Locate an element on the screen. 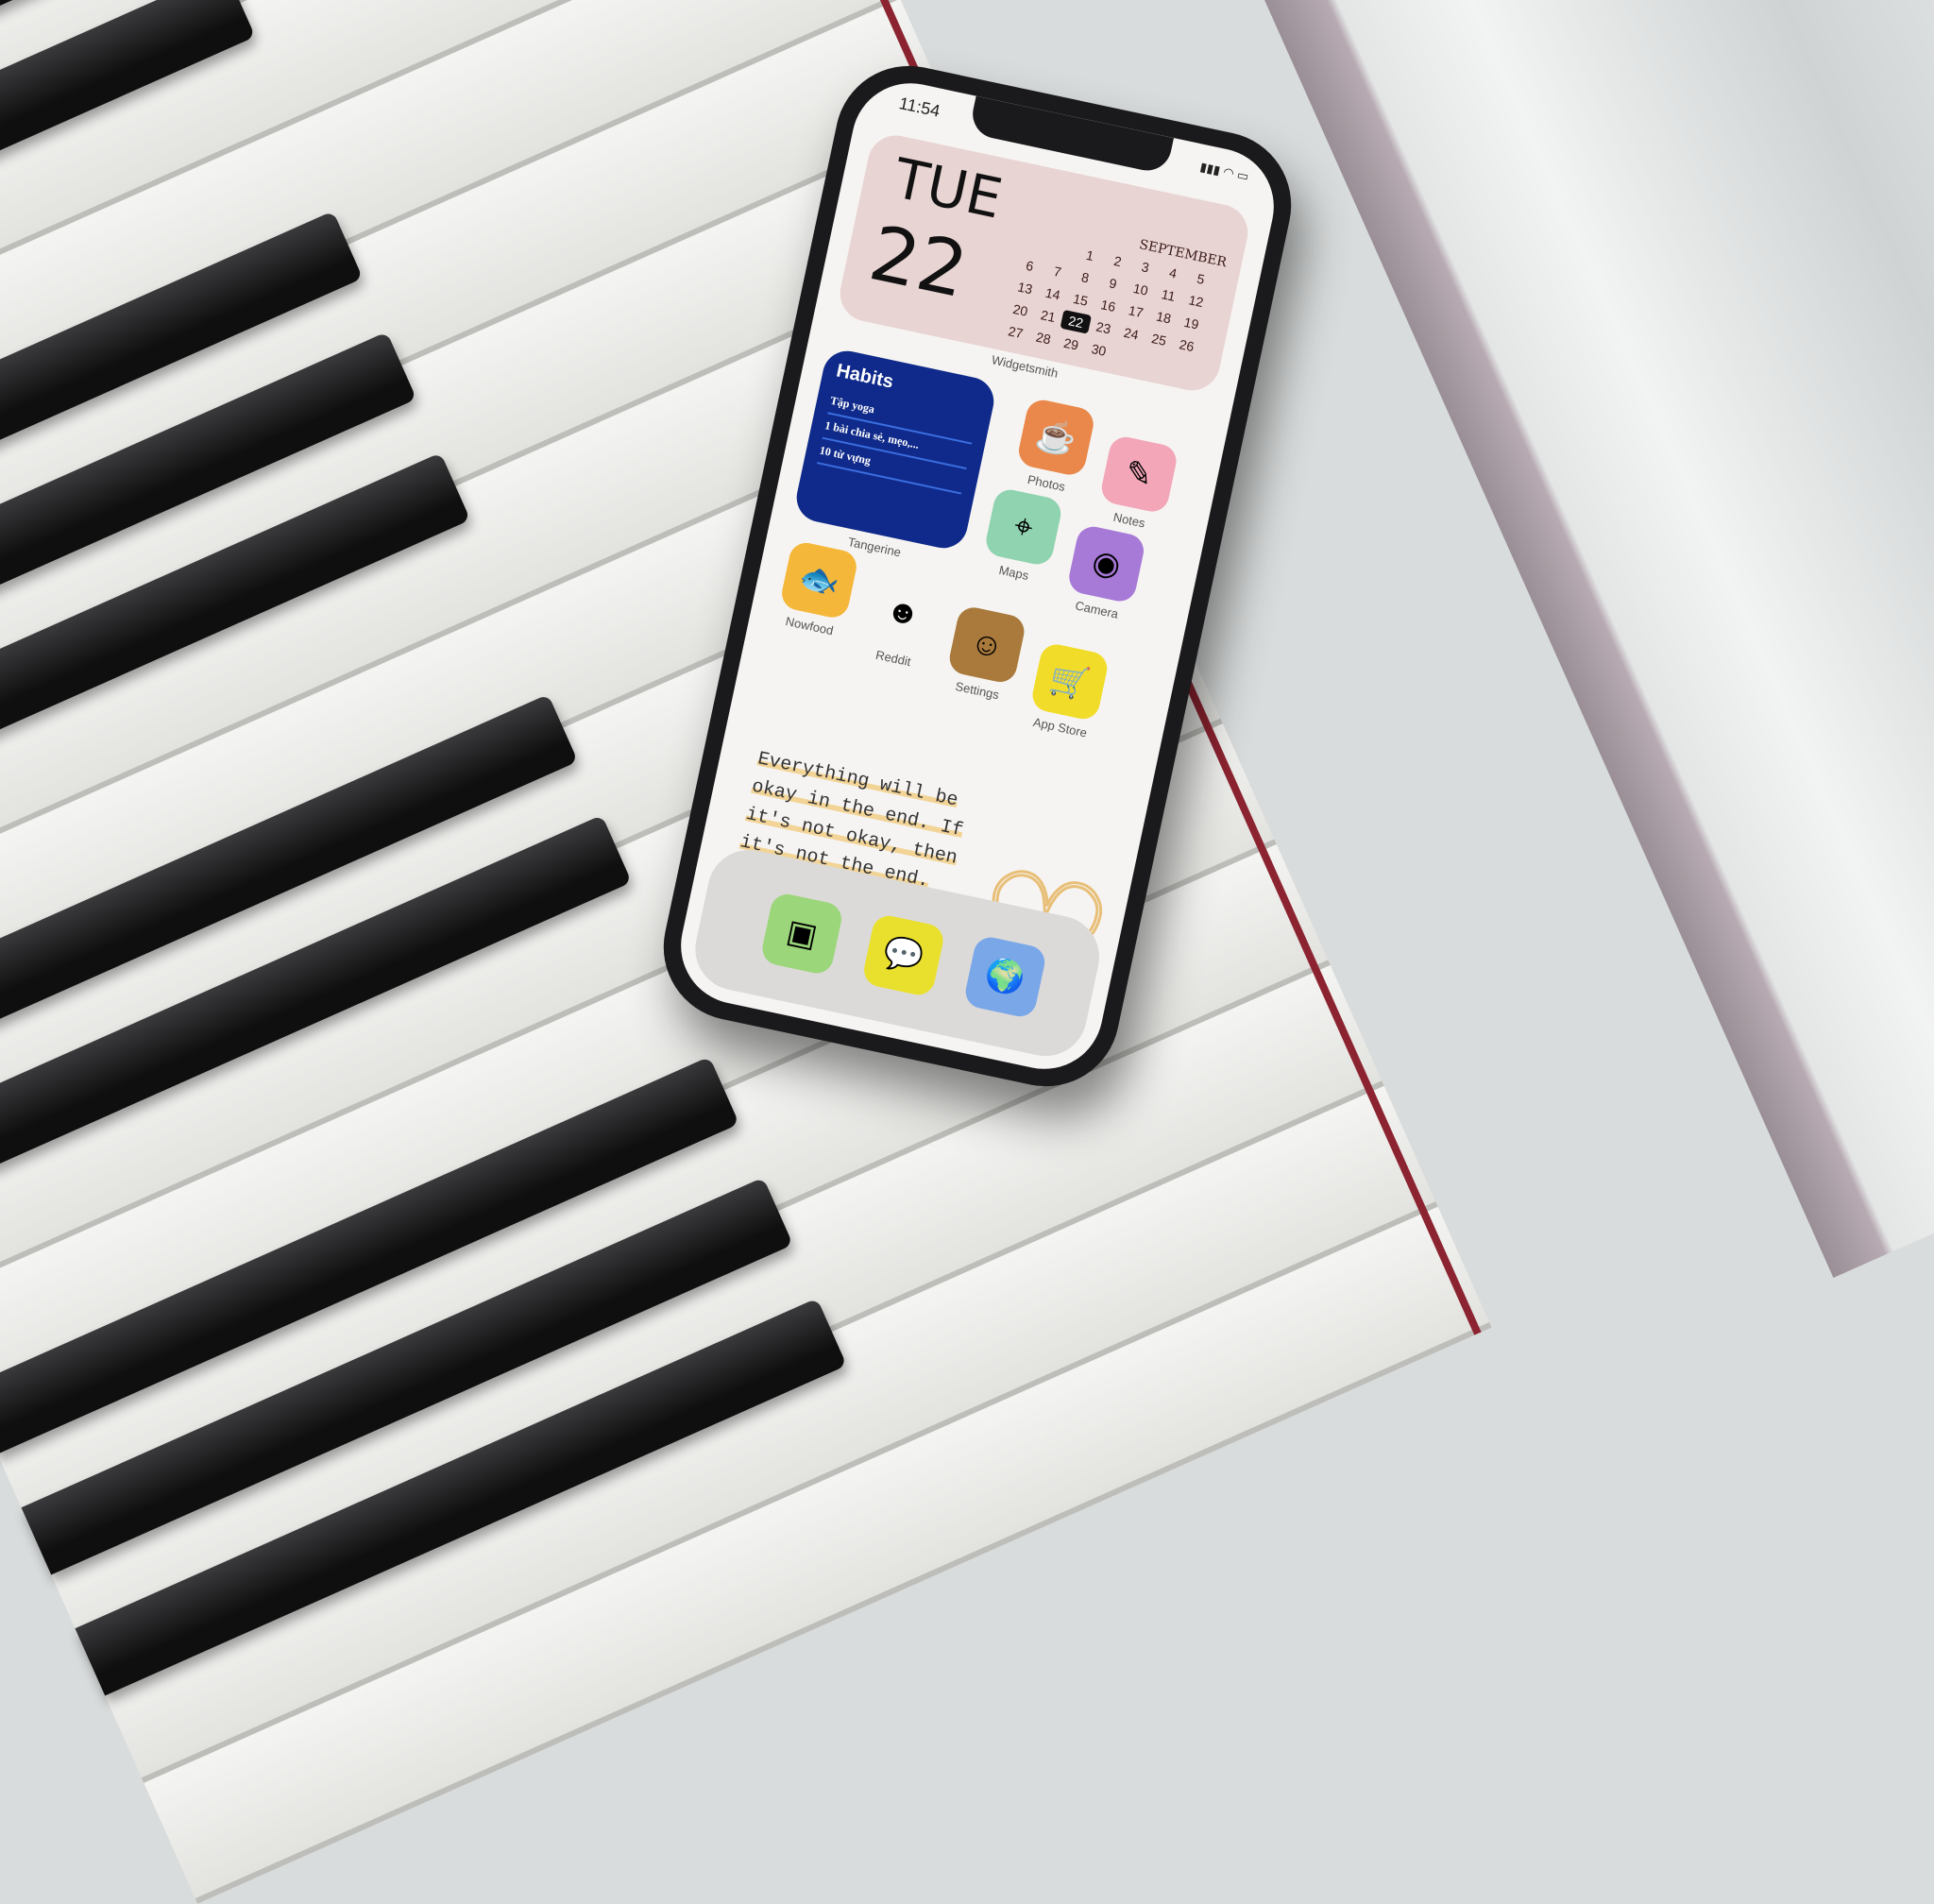 This screenshot has height=1904, width=1934. calendar-day: 2 is located at coordinates (1118, 261).